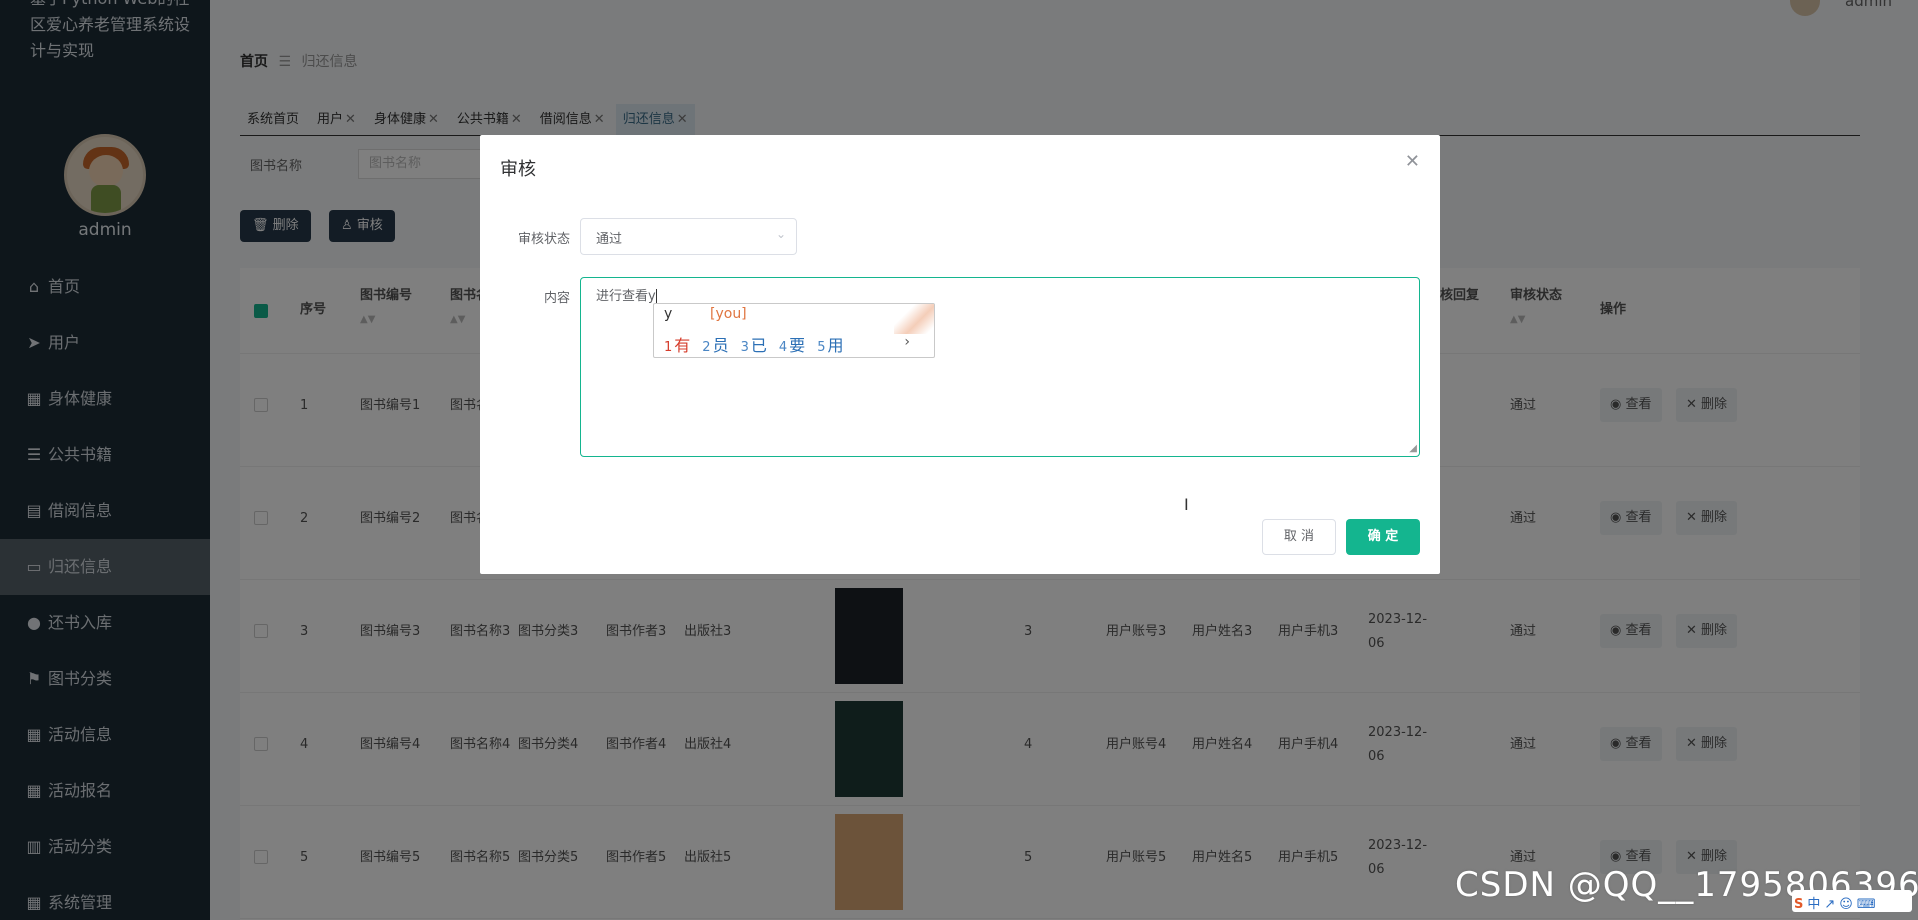 The height and width of the screenshot is (920, 1918). I want to click on ime-candidate-number: 5, so click(821, 347).